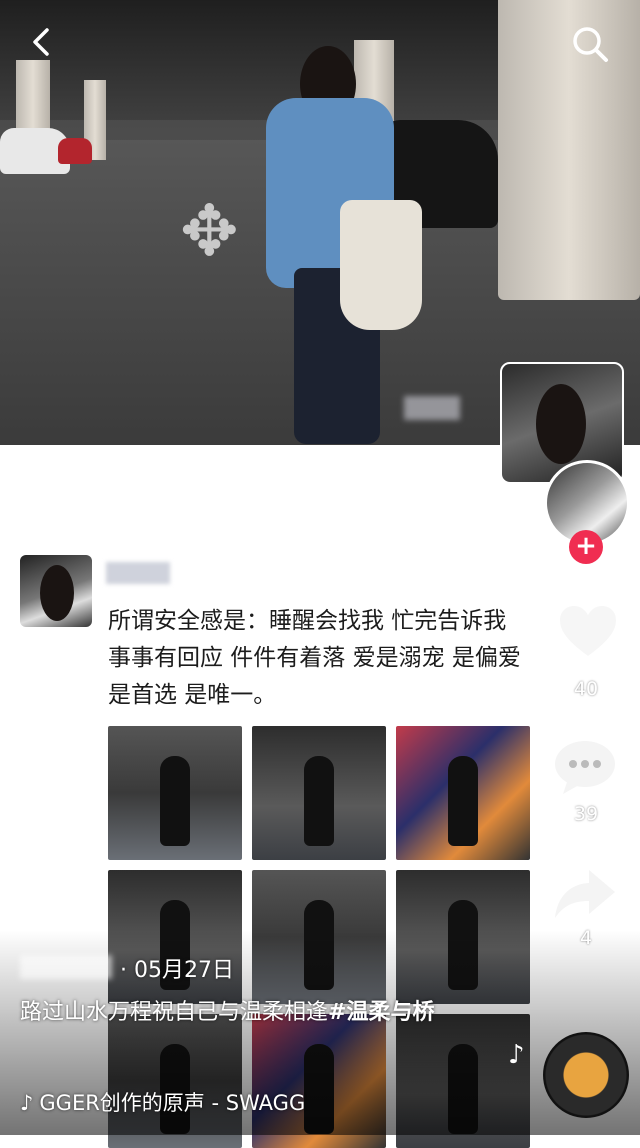  I want to click on music-disc, so click(586, 1075).